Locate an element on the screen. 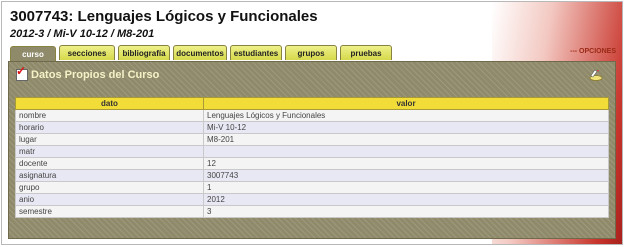  table-row: docente 12 is located at coordinates (312, 163).